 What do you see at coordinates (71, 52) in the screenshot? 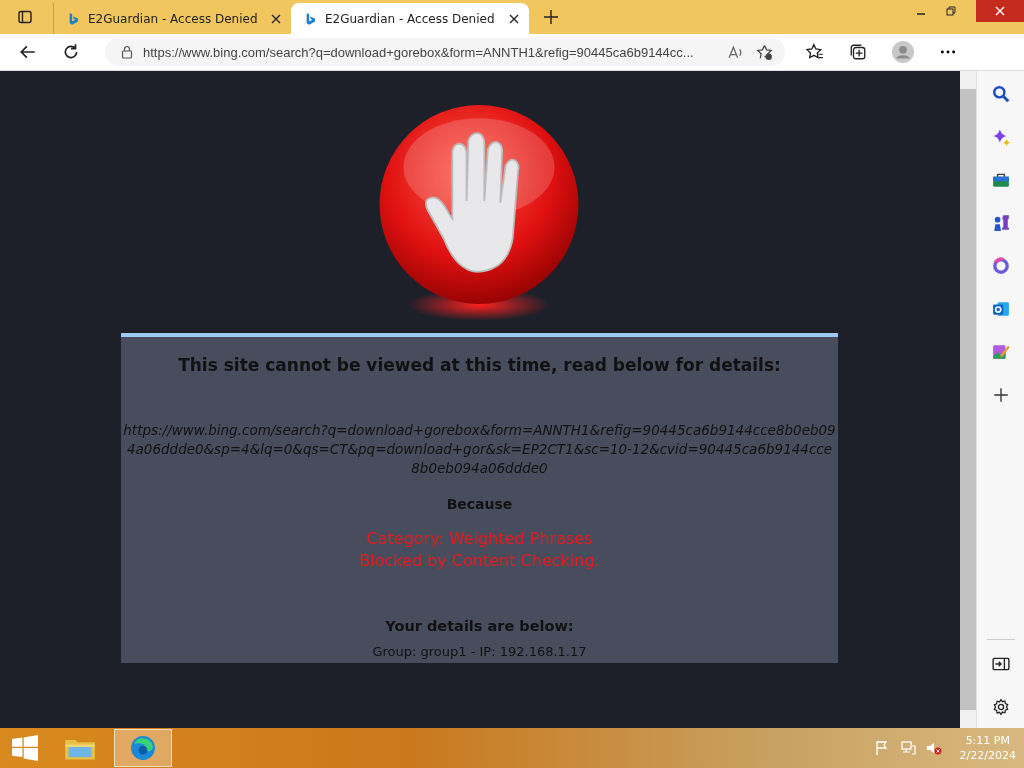
I see `refresh-icon` at bounding box center [71, 52].